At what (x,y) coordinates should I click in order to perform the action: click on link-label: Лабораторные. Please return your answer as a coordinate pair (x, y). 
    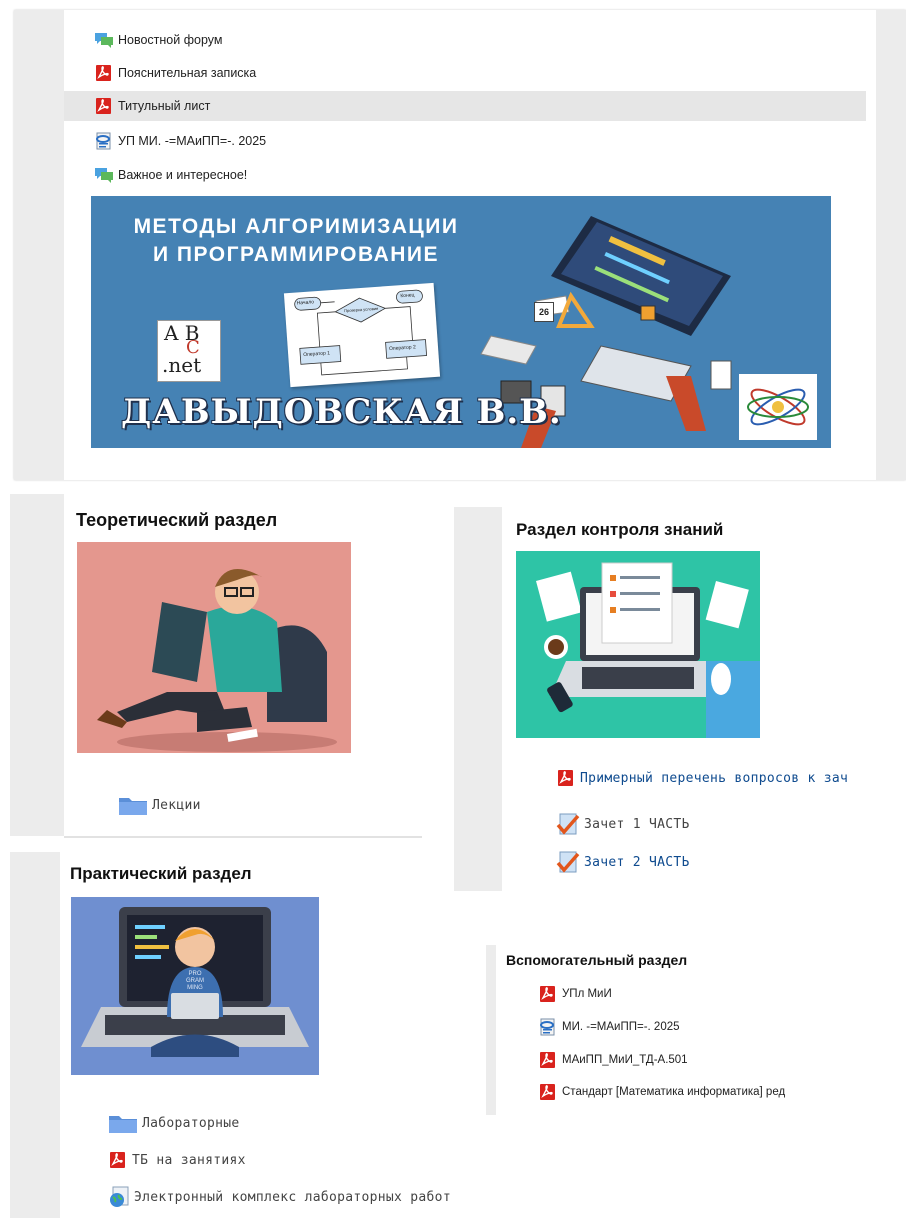
    Looking at the image, I should click on (191, 1123).